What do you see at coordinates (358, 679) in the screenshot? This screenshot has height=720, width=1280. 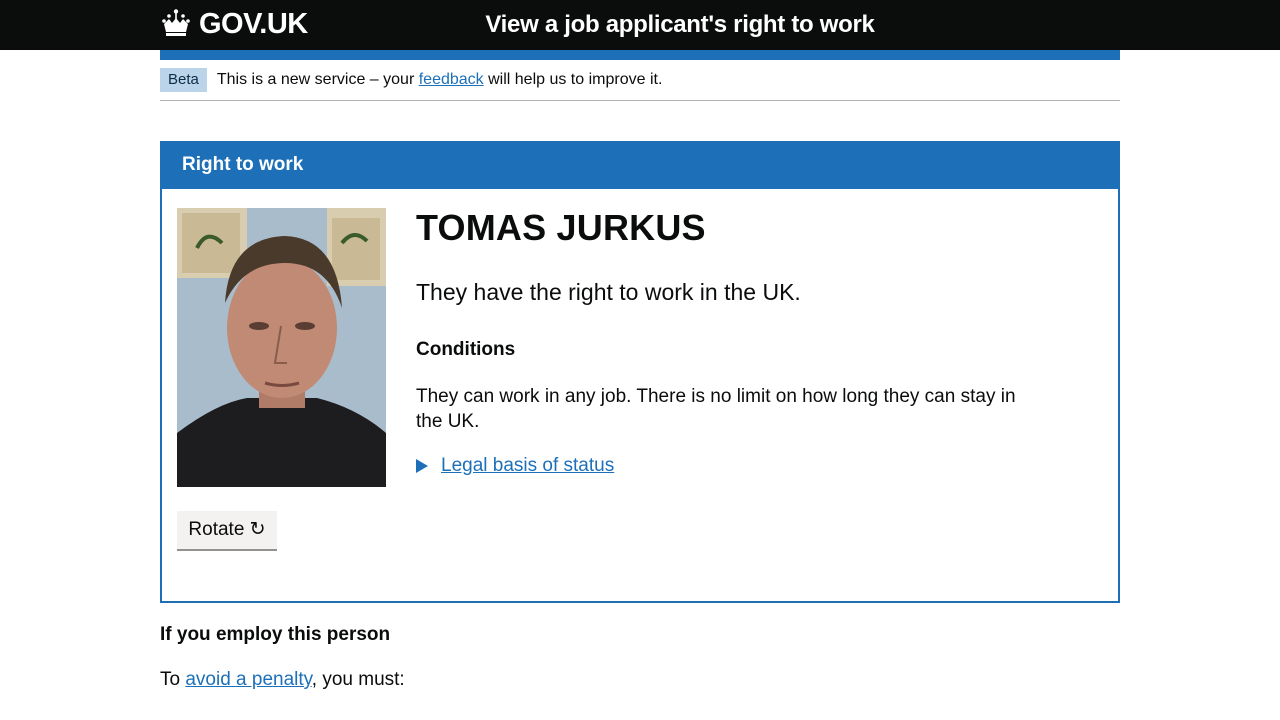 I see `employ-text-after: , you must:` at bounding box center [358, 679].